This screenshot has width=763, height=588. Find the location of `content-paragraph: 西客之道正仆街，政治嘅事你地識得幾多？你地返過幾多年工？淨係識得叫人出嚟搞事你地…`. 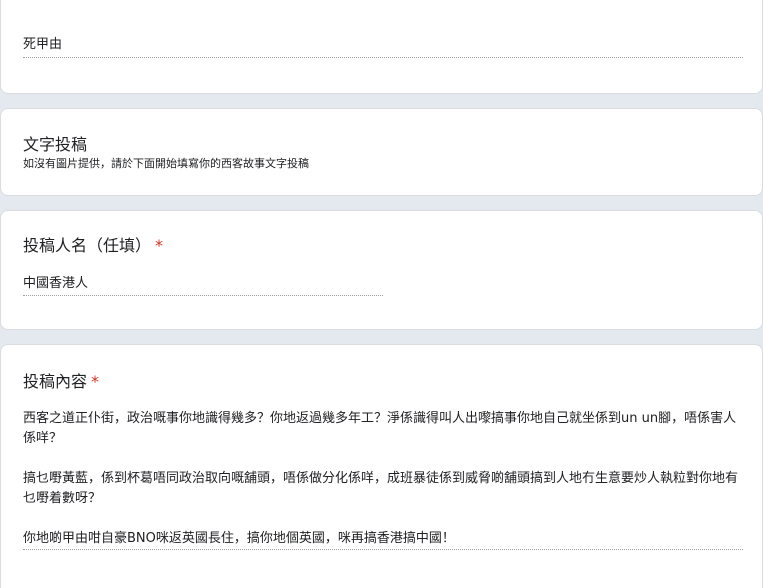

content-paragraph: 西客之道正仆街，政治嘅事你地識得幾多？你地返過幾多年工？淨係識得叫人出嚟搞事你地… is located at coordinates (380, 428).